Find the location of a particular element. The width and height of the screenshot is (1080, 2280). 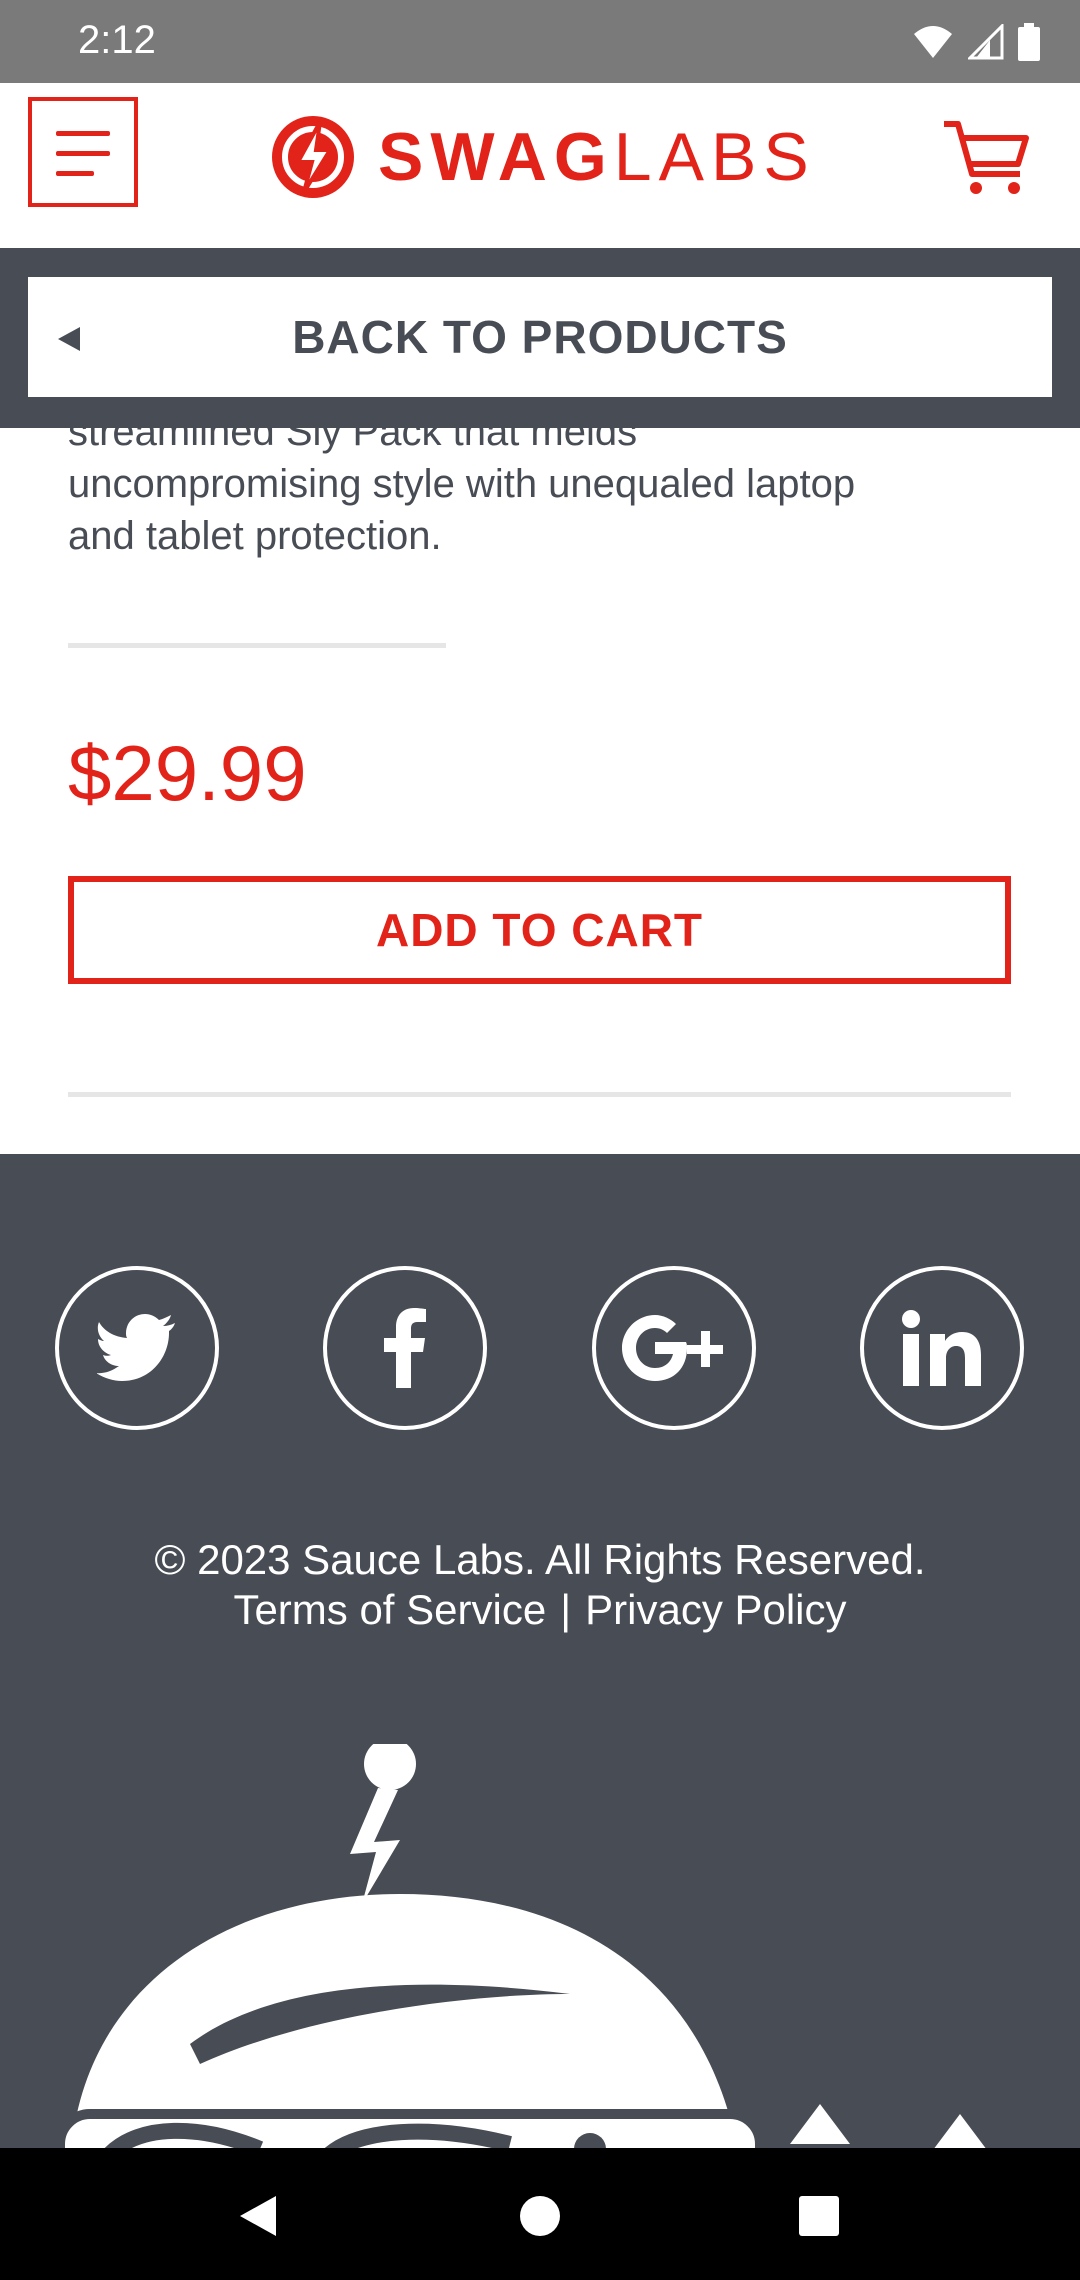

swag-labs-logo: SWAGLABS is located at coordinates (543, 157).